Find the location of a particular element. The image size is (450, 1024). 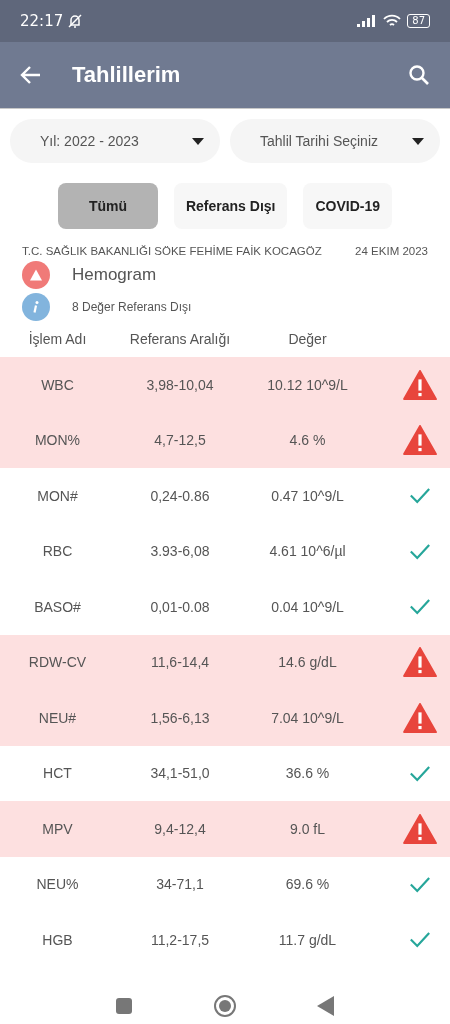

recents-icon is located at coordinates (124, 1005).